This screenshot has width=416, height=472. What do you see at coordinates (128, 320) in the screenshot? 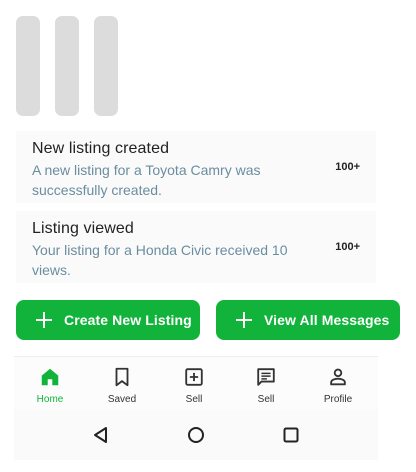
I see `create-listing-label: Create New Listing` at bounding box center [128, 320].